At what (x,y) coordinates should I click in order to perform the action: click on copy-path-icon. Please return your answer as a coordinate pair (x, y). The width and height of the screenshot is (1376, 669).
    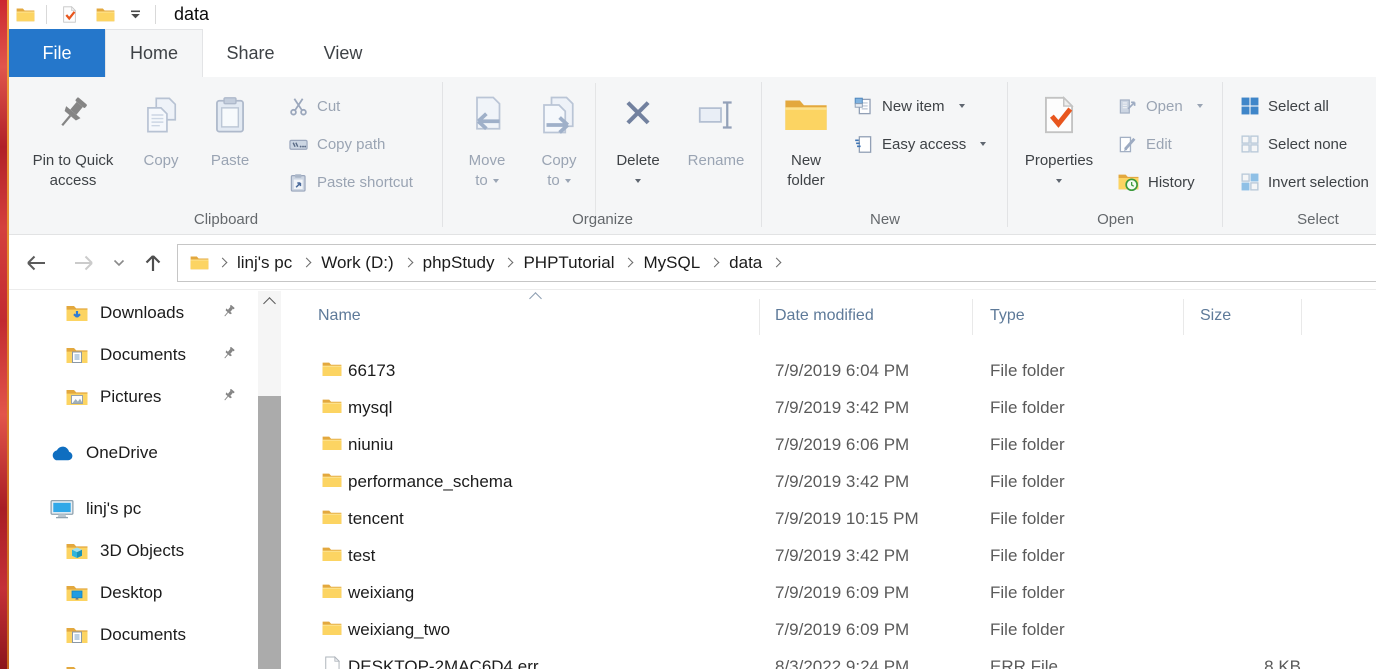
    Looking at the image, I should click on (298, 144).